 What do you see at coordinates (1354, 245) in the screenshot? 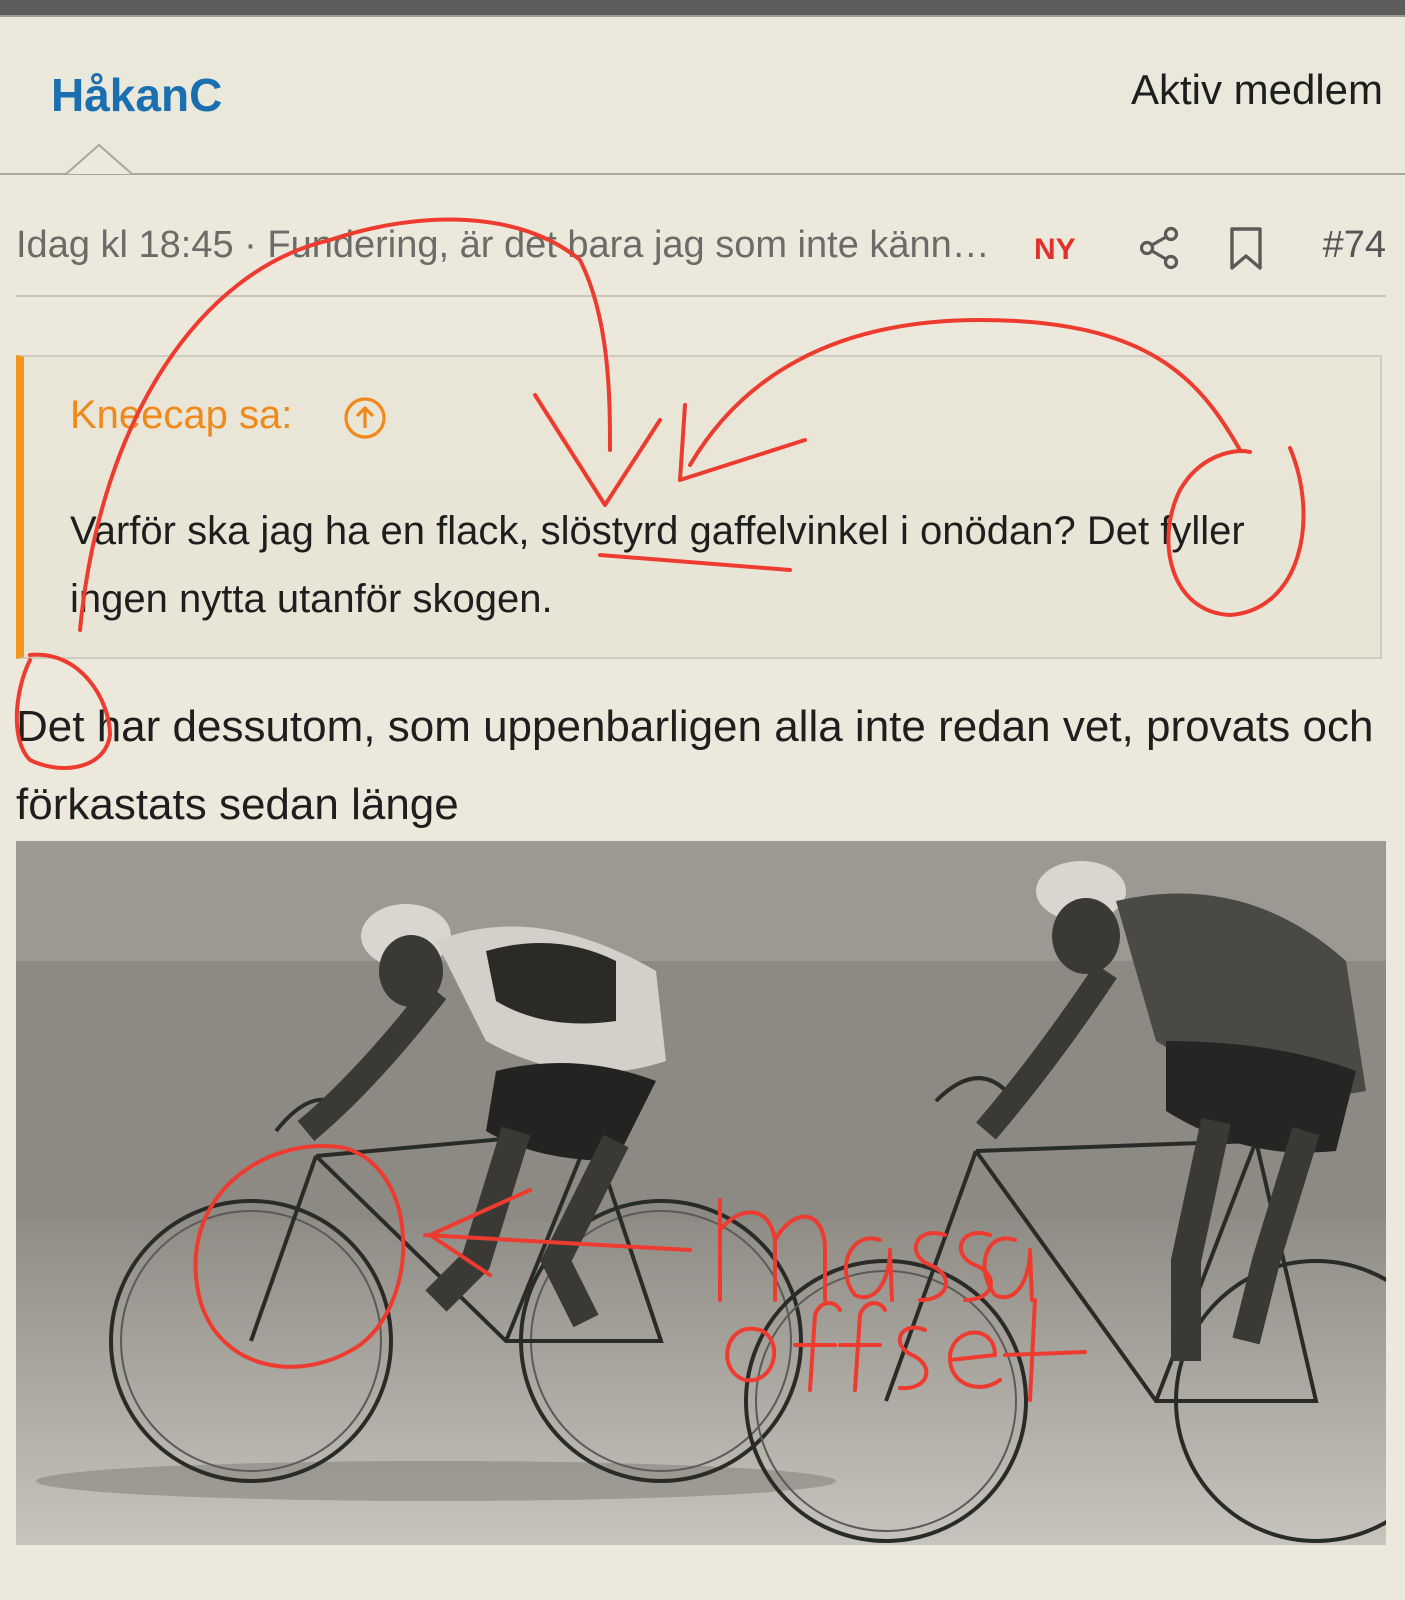
I see `post-number-link: #74` at bounding box center [1354, 245].